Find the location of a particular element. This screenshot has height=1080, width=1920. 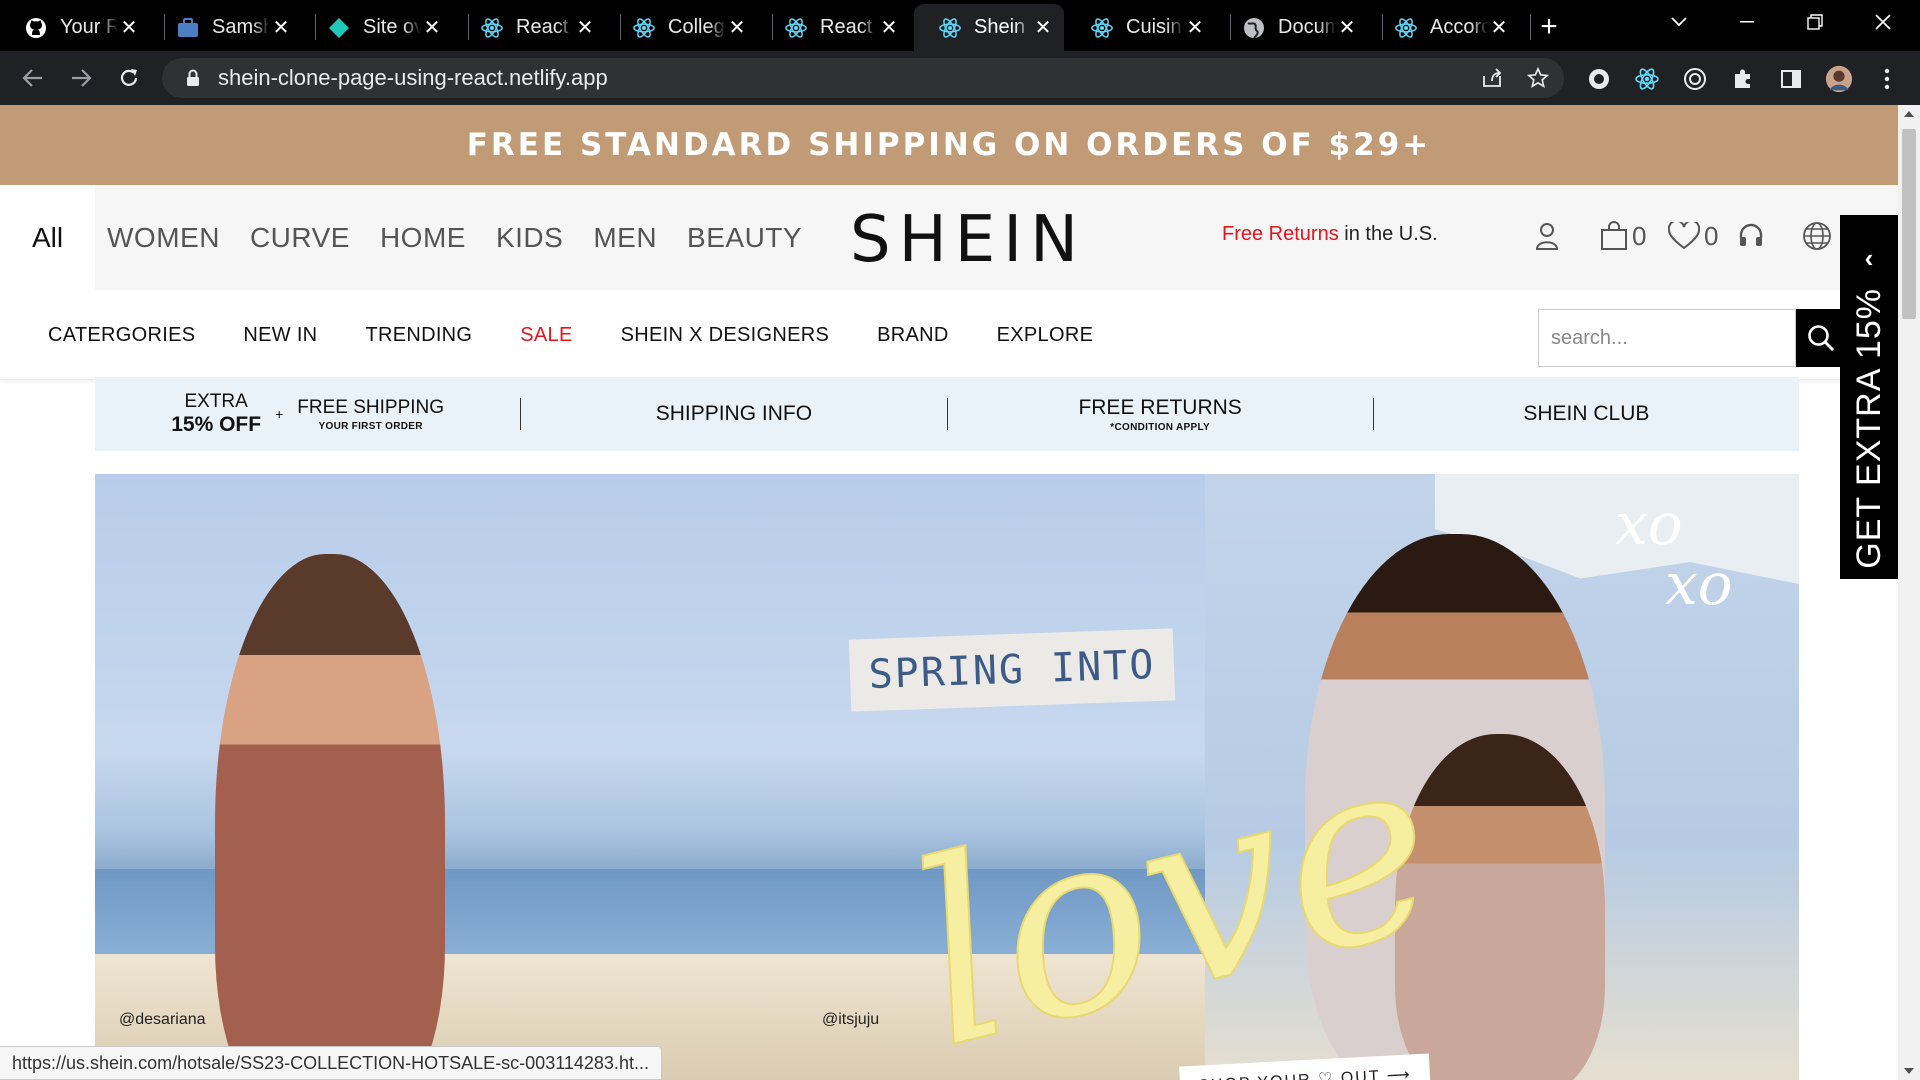

user-icon is located at coordinates (1547, 236).